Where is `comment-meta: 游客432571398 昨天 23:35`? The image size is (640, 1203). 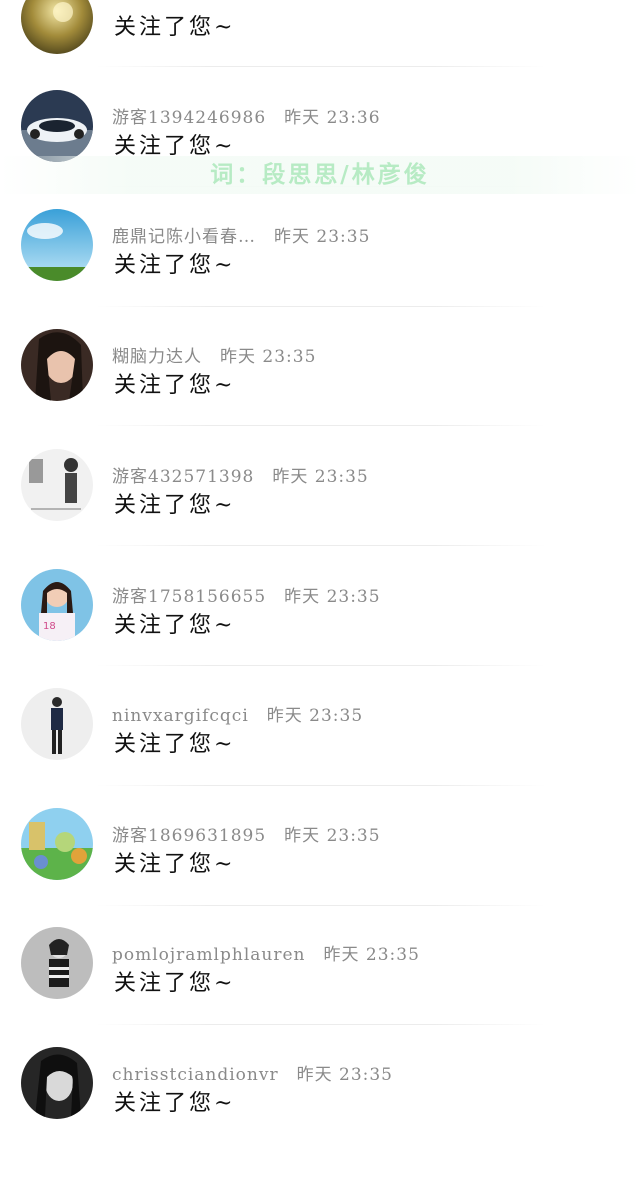 comment-meta: 游客432571398 昨天 23:35 is located at coordinates (240, 474).